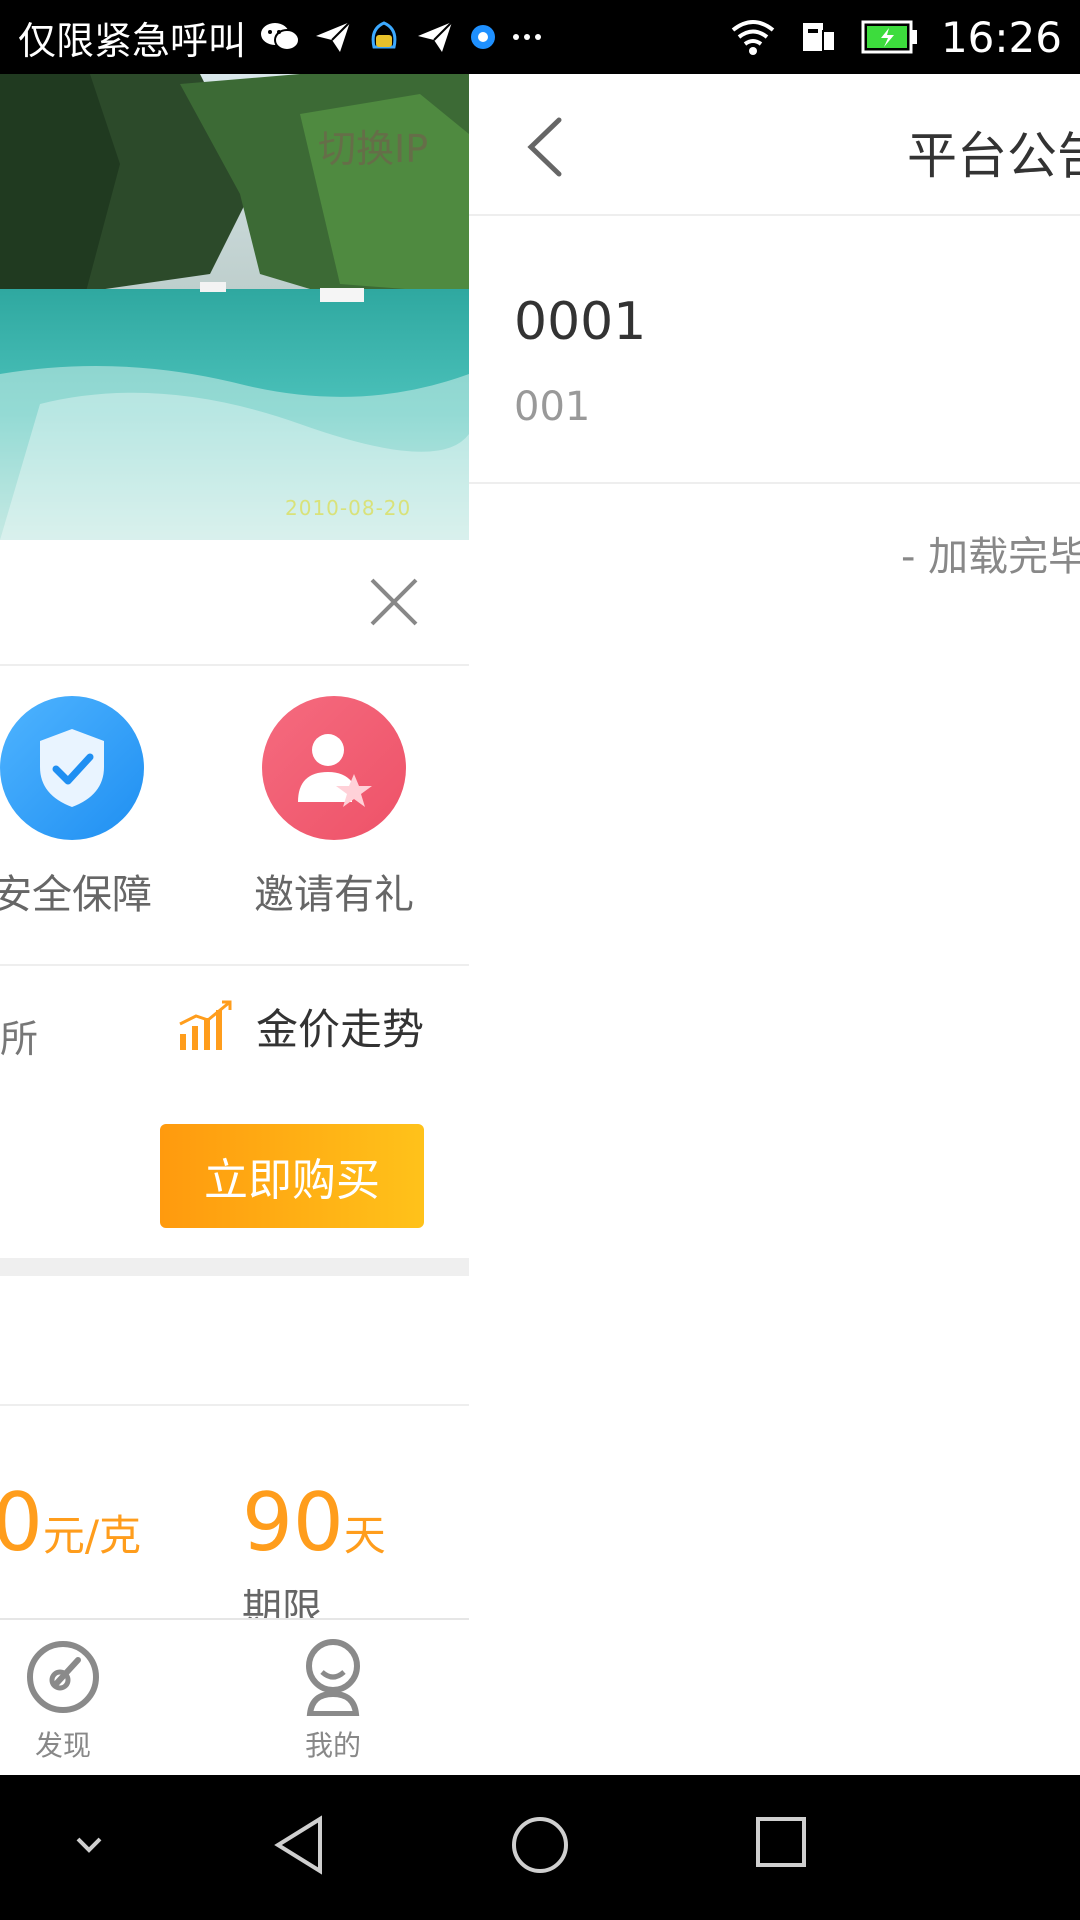 The width and height of the screenshot is (1080, 1920). I want to click on feature-security: 安全保障, so click(86, 808).